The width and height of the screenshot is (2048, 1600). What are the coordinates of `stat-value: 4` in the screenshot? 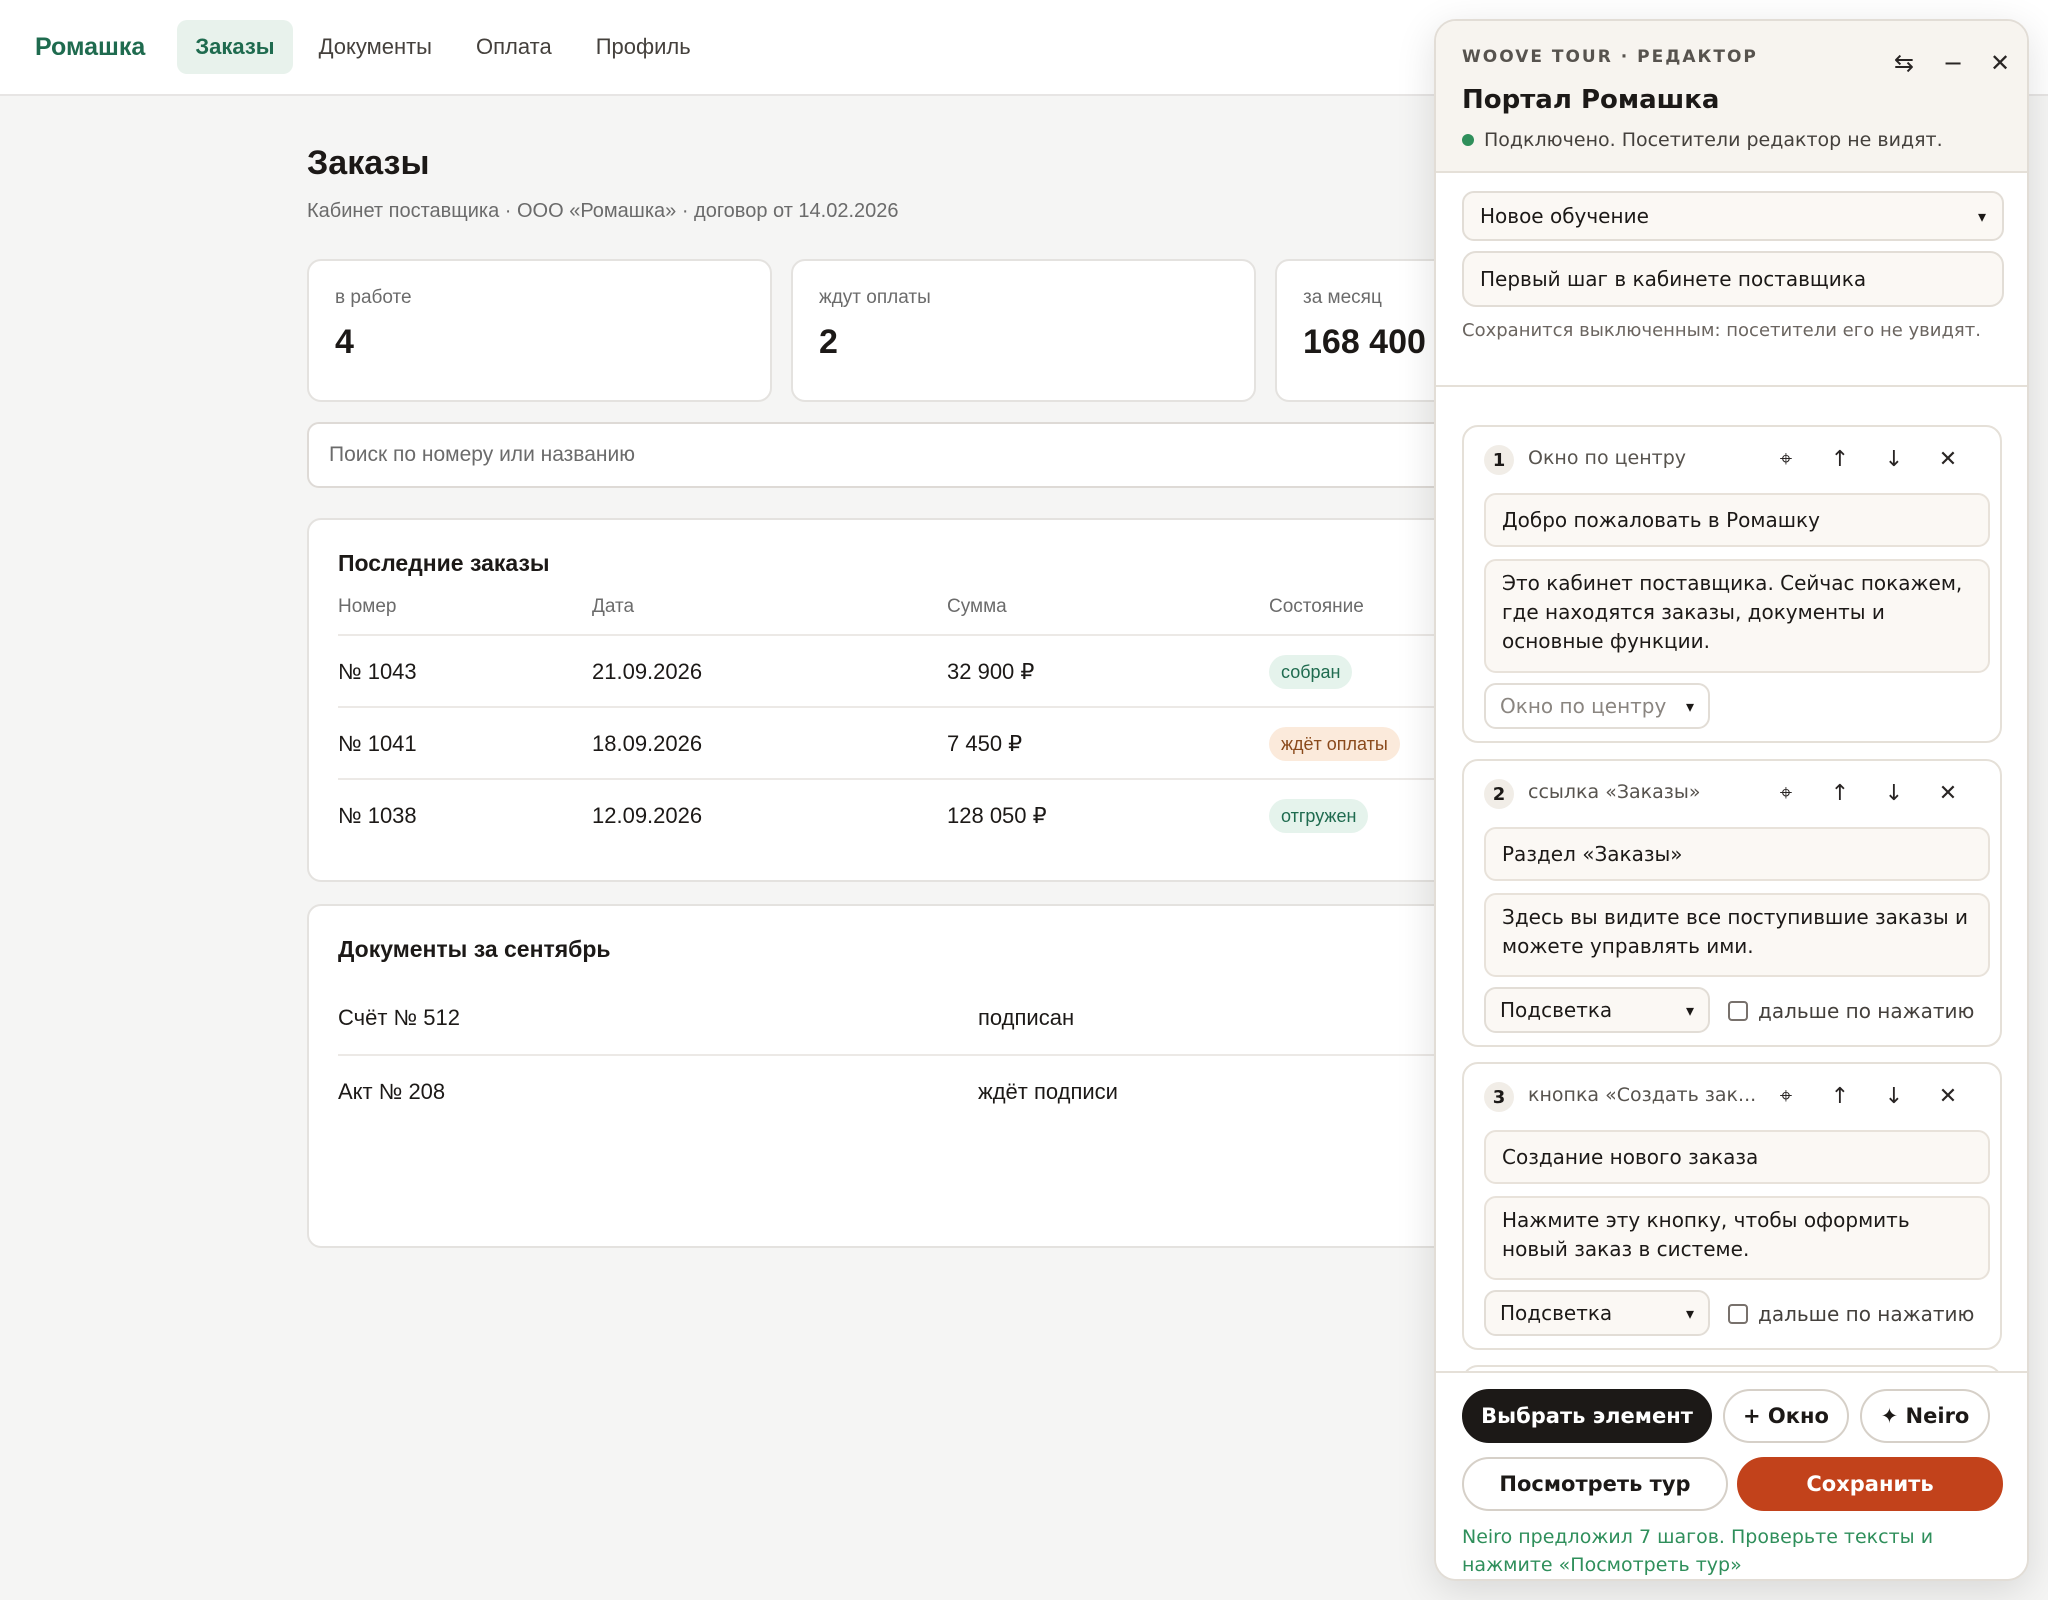 It's located at (344, 342).